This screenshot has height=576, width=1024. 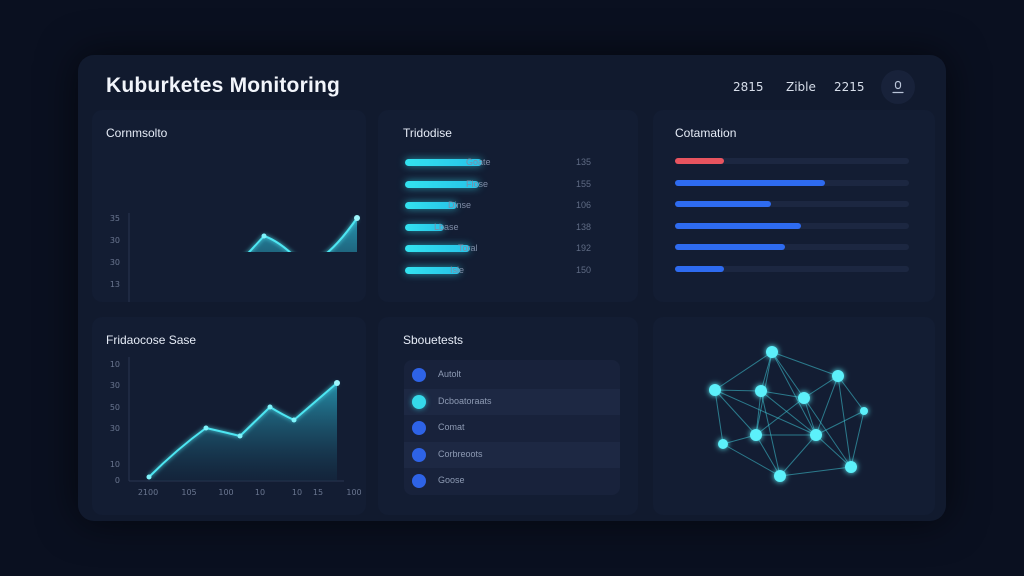 What do you see at coordinates (460, 205) in the screenshot?
I see `trend-label: Dinse` at bounding box center [460, 205].